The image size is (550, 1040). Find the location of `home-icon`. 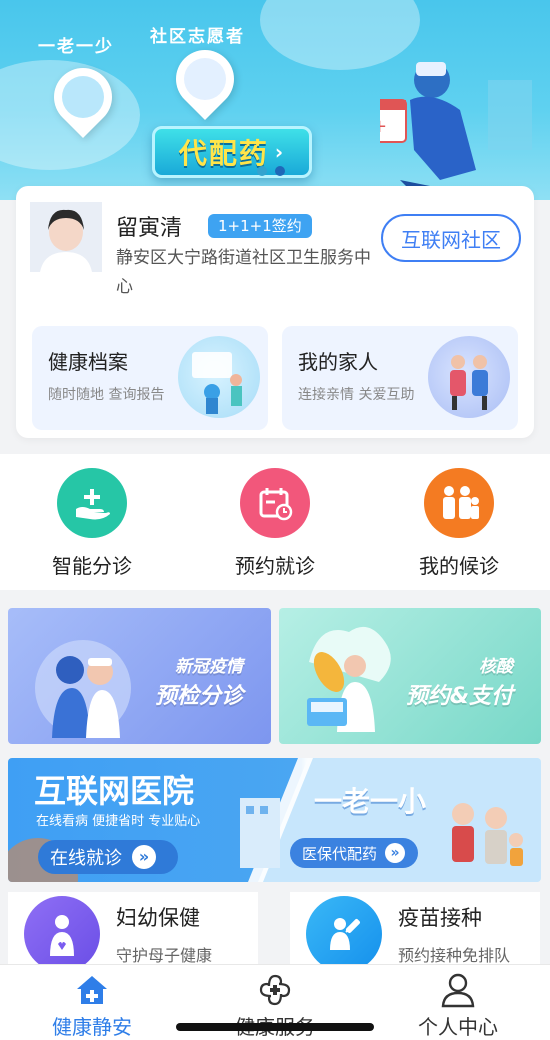

home-icon is located at coordinates (92, 990).